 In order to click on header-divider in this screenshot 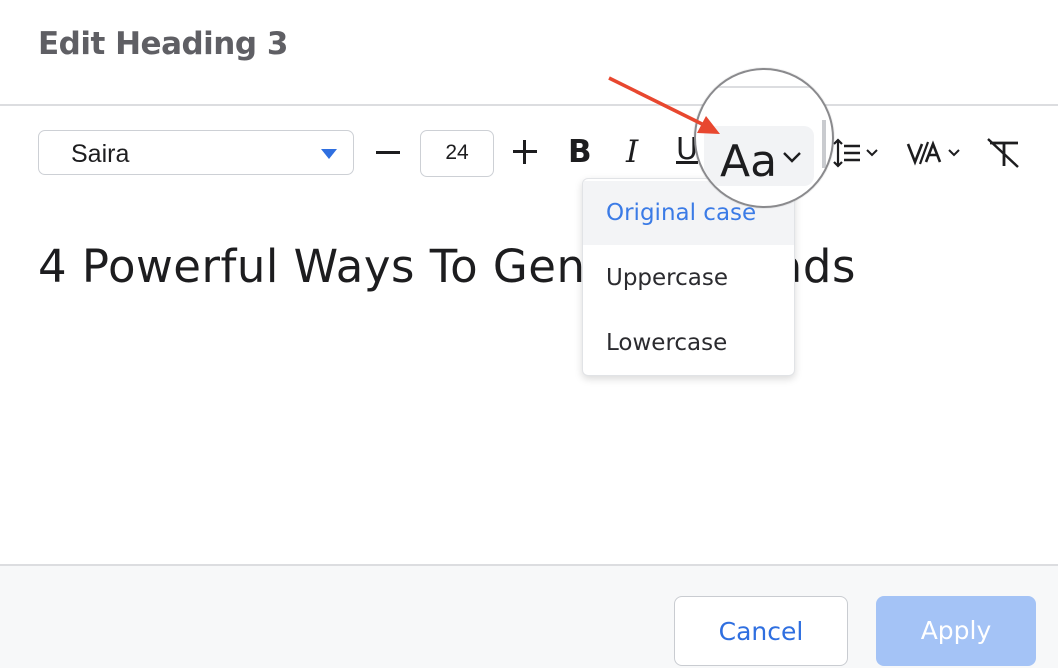, I will do `click(529, 105)`.